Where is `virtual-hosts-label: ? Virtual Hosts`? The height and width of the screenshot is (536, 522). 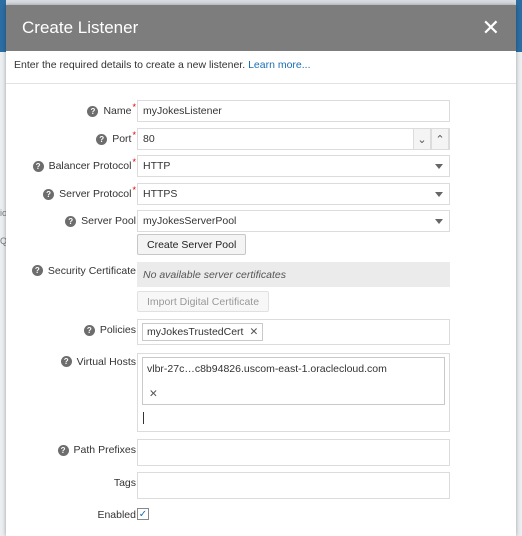
virtual-hosts-label: ? Virtual Hosts is located at coordinates (98, 361).